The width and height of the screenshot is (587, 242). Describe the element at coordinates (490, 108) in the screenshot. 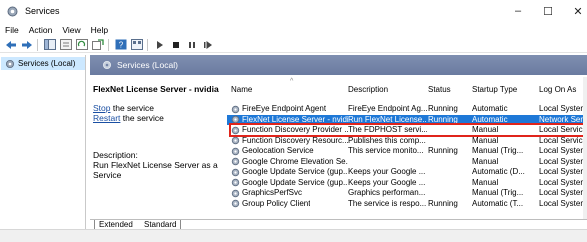

I see `service-startup-type: Automatic` at that location.